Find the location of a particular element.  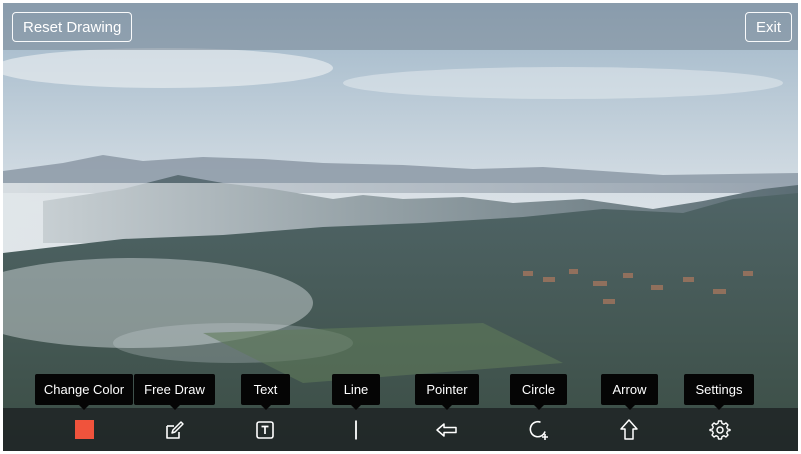

exit-button: Exit is located at coordinates (768, 27).